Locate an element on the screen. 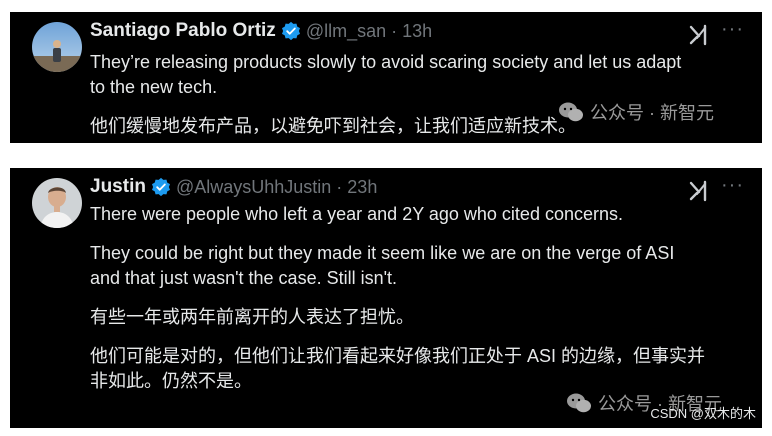 The height and width of the screenshot is (436, 772). tweet-header: Justin @AlwaysUhhJustin · 23h is located at coordinates (233, 187).